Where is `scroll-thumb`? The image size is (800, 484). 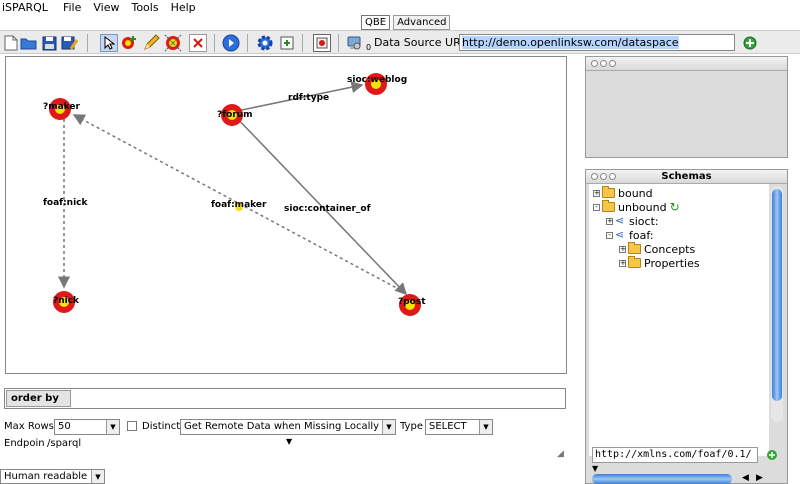 scroll-thumb is located at coordinates (777, 295).